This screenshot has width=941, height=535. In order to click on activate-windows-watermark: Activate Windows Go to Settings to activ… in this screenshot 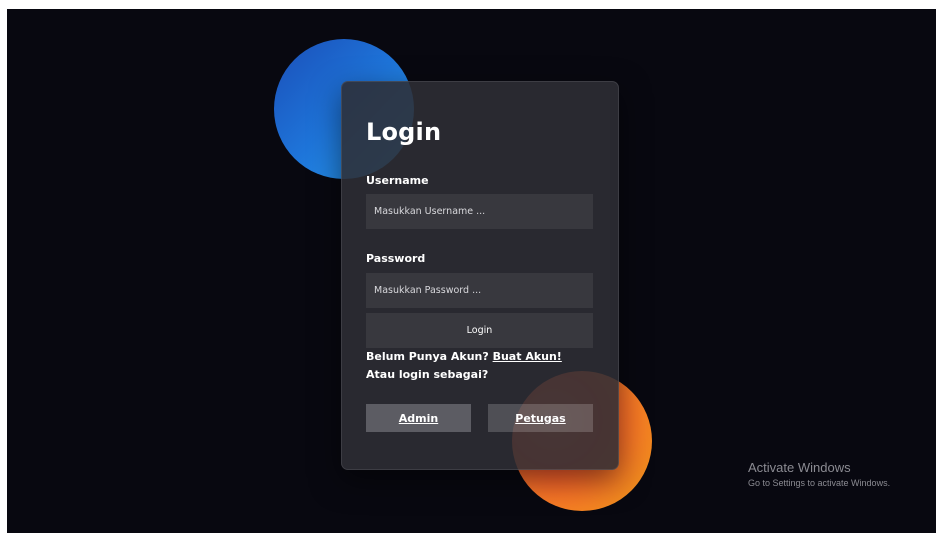, I will do `click(819, 474)`.